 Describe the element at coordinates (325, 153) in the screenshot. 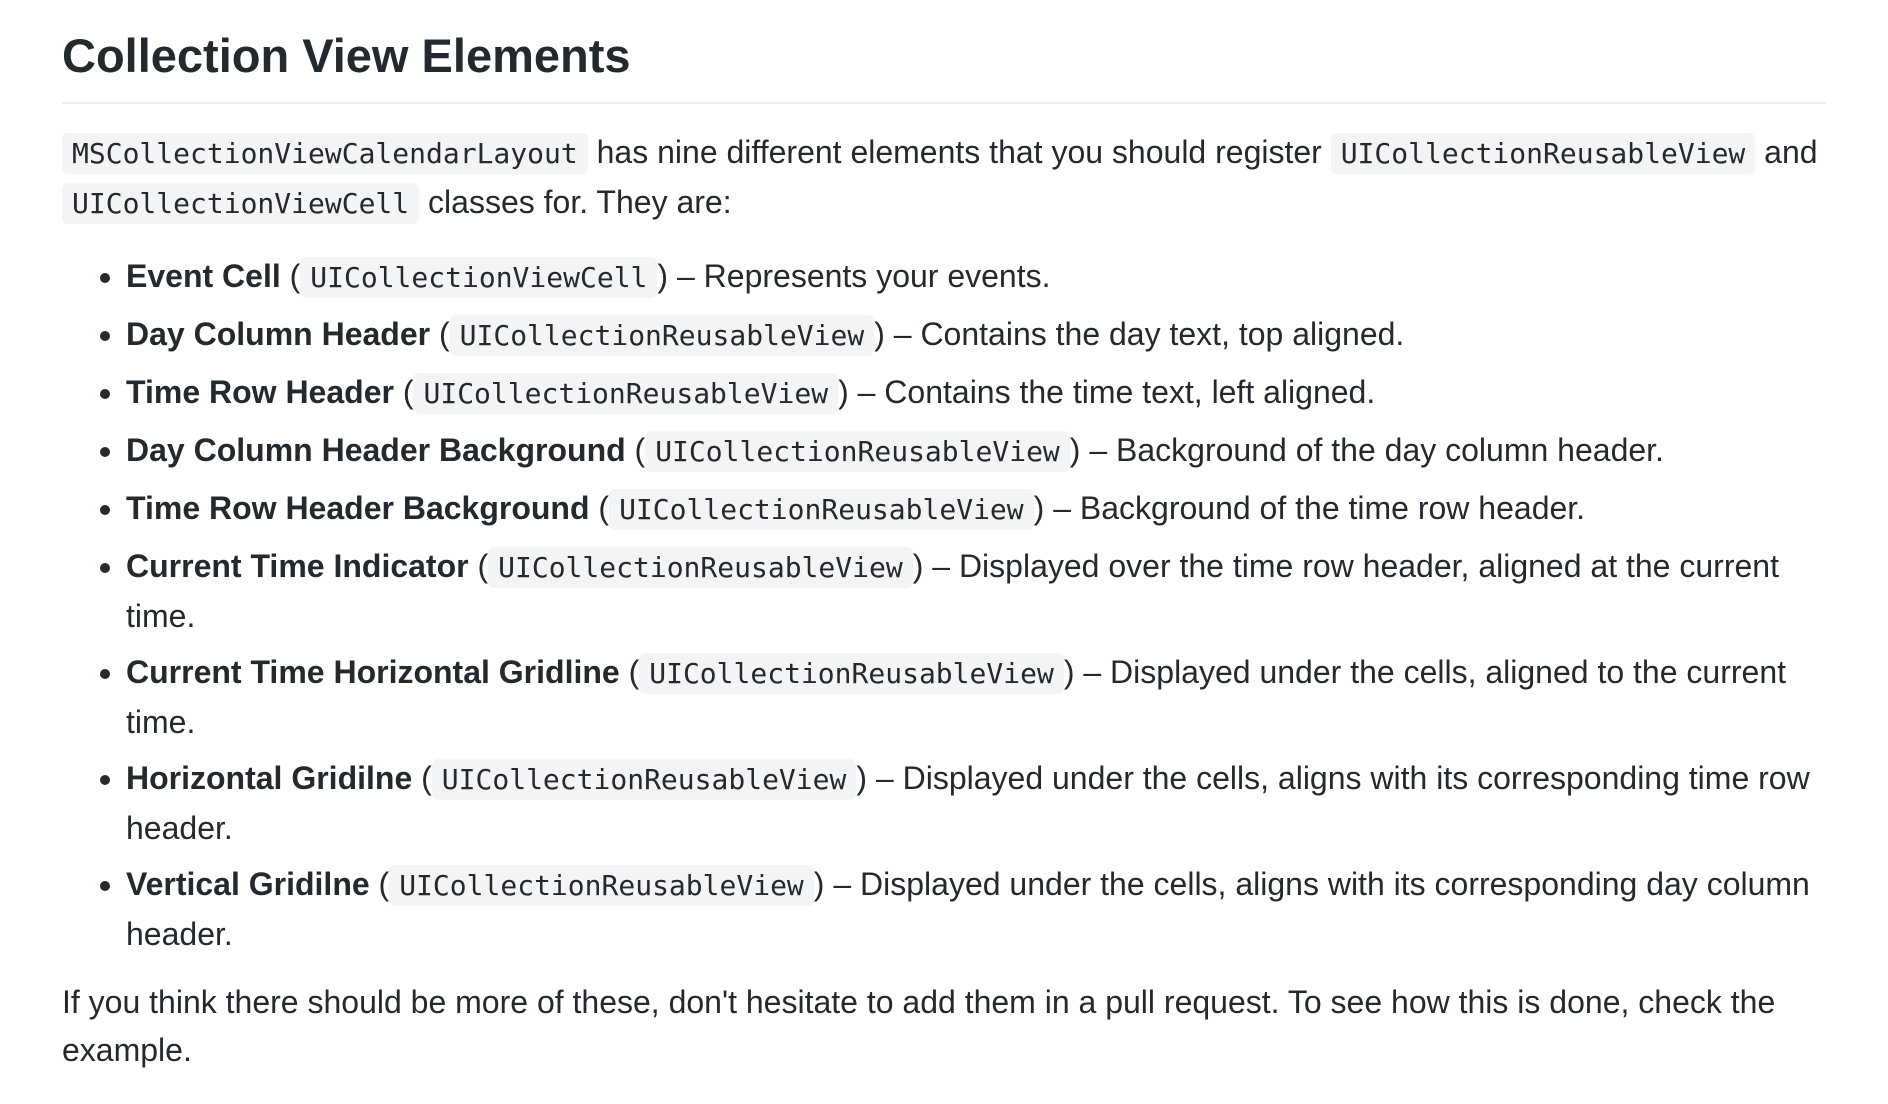

I see `inline-code: MSCollectionViewCalendarLayout` at that location.